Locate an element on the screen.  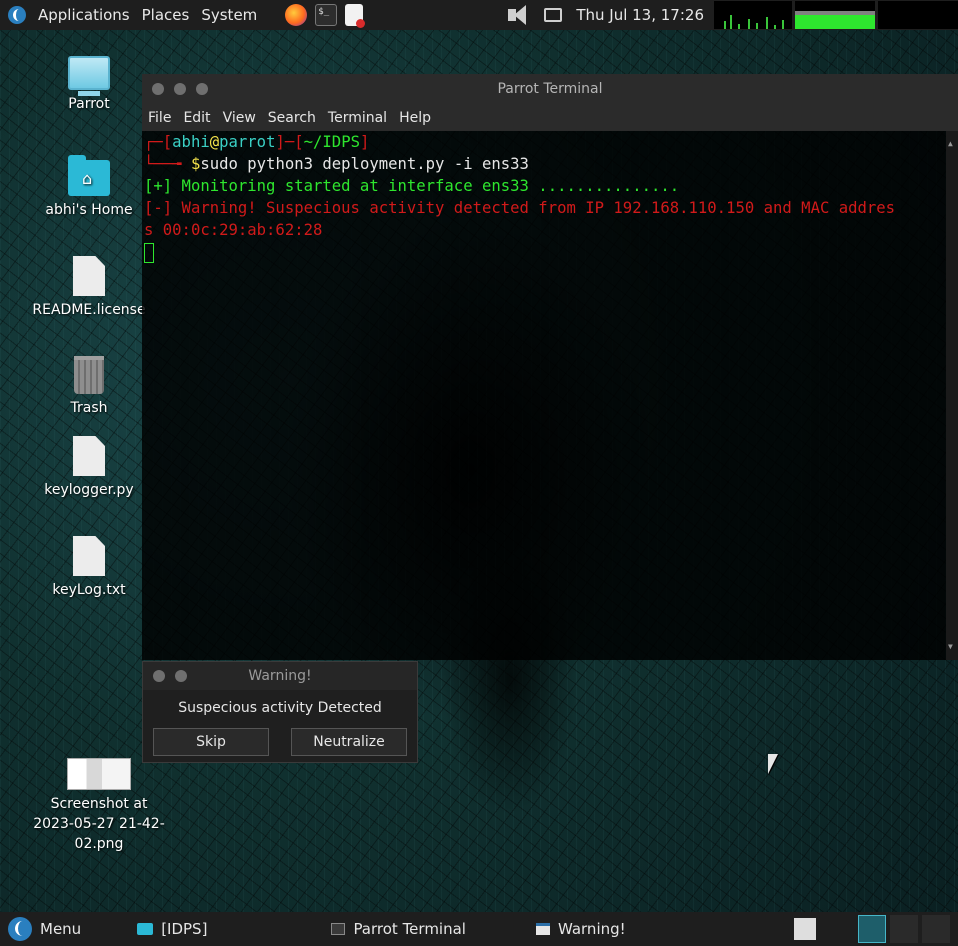
desktop-icon-label: abhi's Home is located at coordinates (89, 210).